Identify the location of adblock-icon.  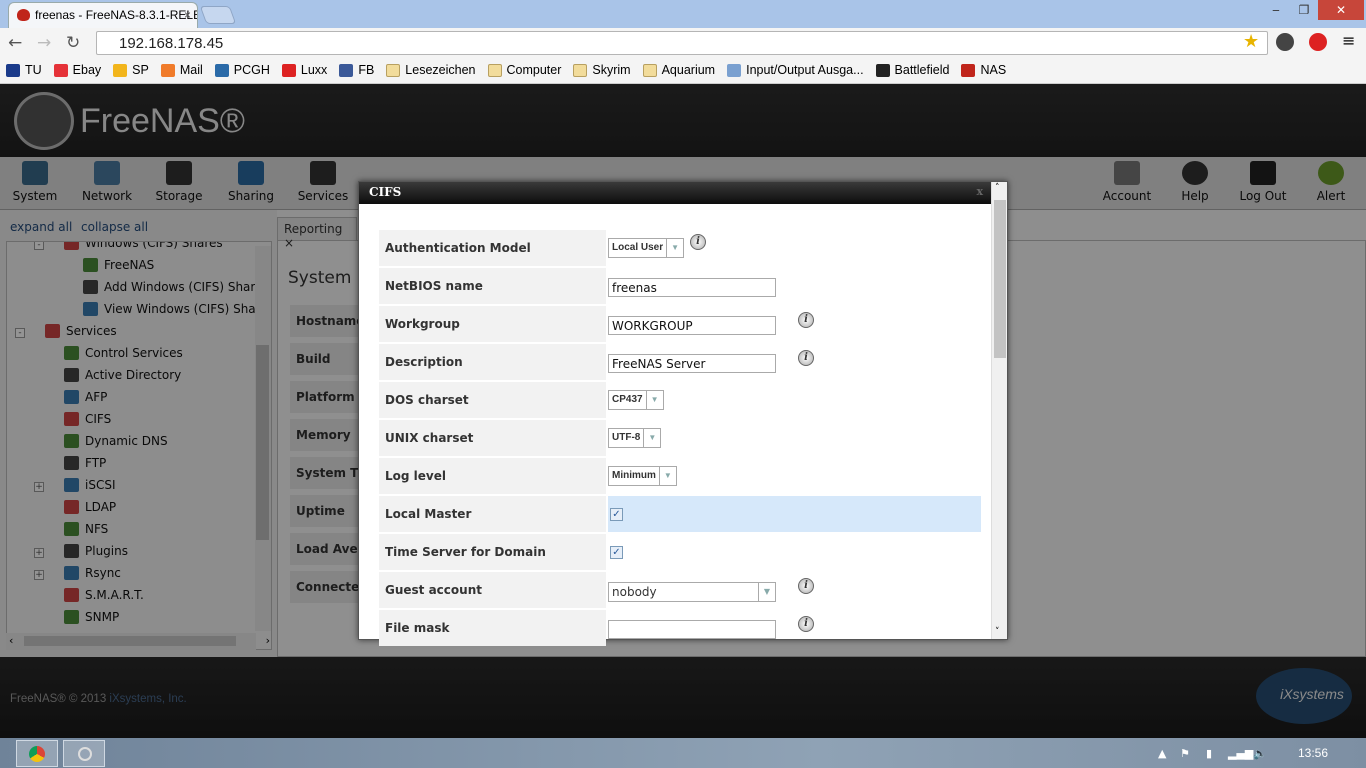
(1318, 42).